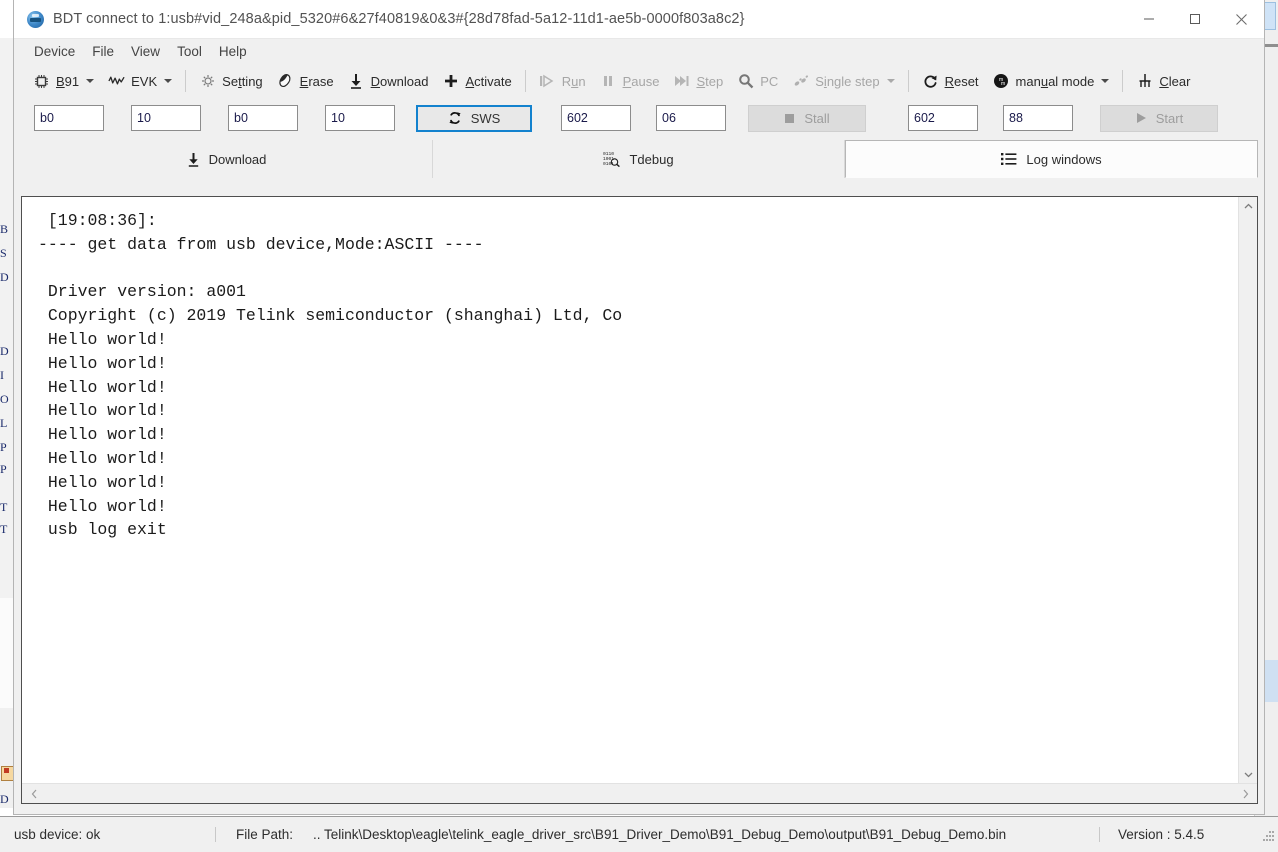  Describe the element at coordinates (757, 81) in the screenshot. I see `toolbar-pc-button: PC` at that location.